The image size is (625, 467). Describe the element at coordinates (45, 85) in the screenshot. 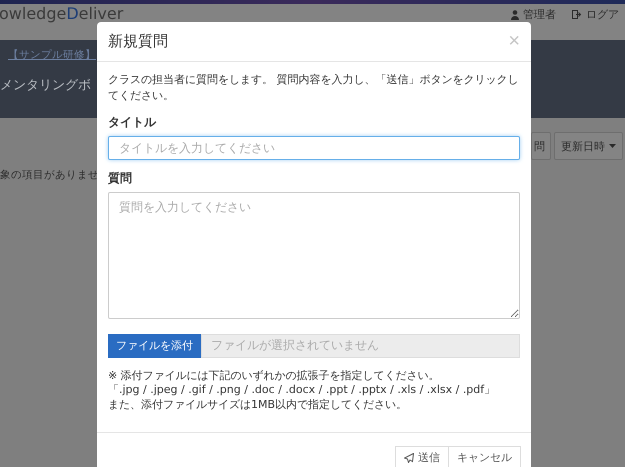

I see `page-title: メンタリングボ` at that location.